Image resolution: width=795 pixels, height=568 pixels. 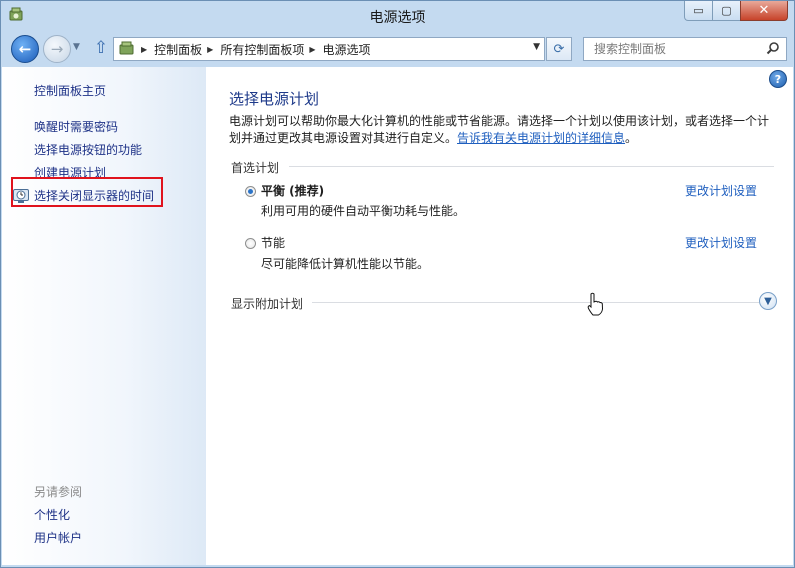 I want to click on window-controls: ▭ ▢ ✕, so click(x=736, y=11).